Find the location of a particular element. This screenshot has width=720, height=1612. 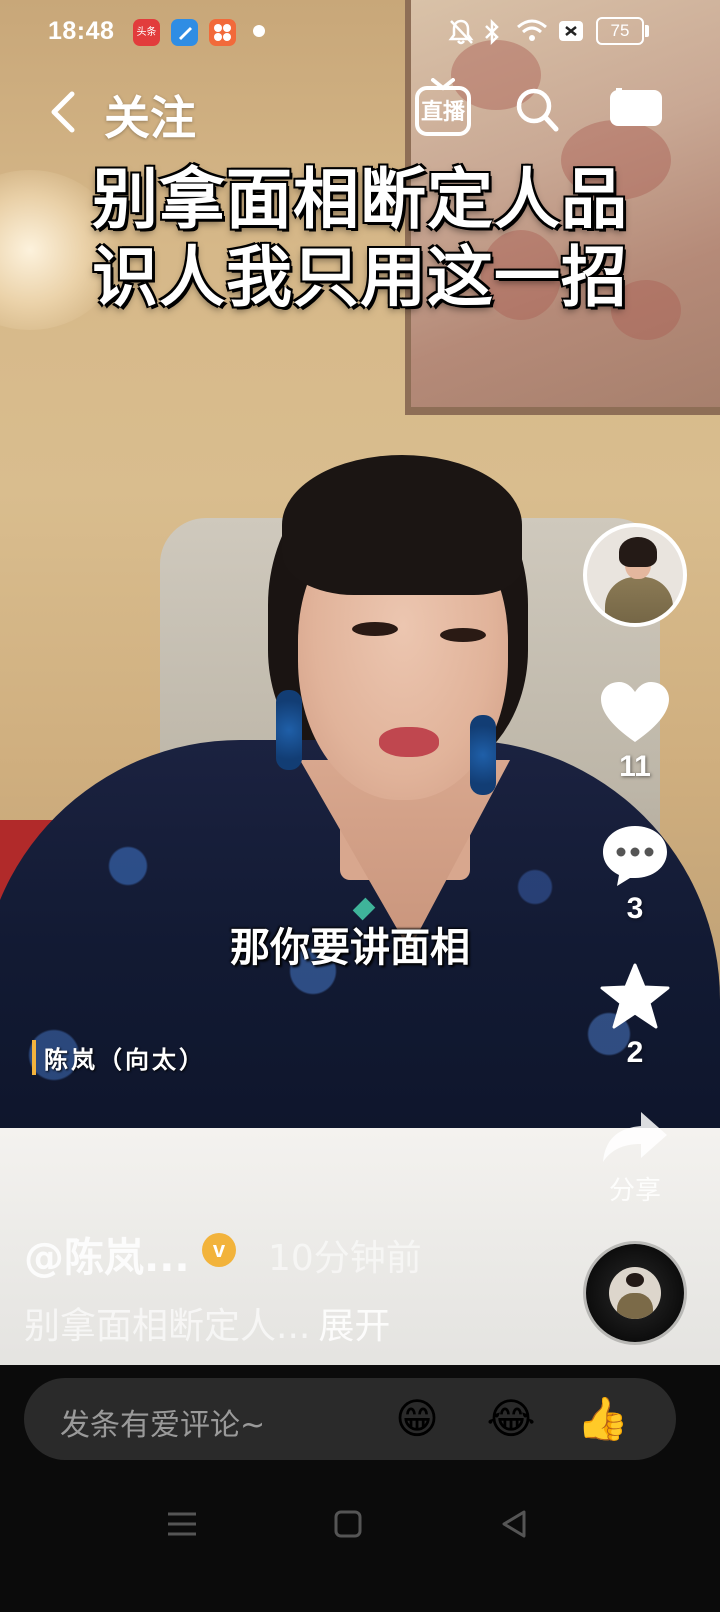

back-triangle-icon is located at coordinates (514, 1524).